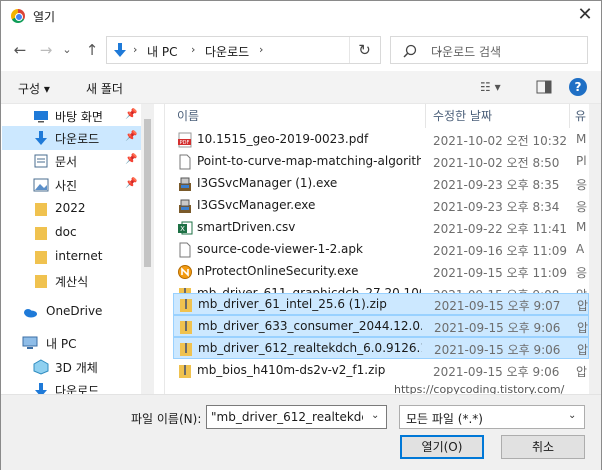 The width and height of the screenshot is (602, 470). What do you see at coordinates (185, 272) in the screenshot?
I see `nprotect-icon` at bounding box center [185, 272].